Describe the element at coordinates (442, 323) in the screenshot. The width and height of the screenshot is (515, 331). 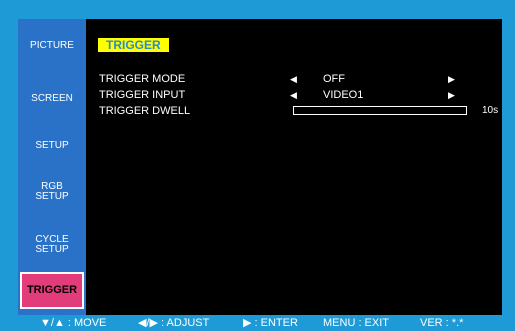
I see `version-hint: VER : *.*` at that location.